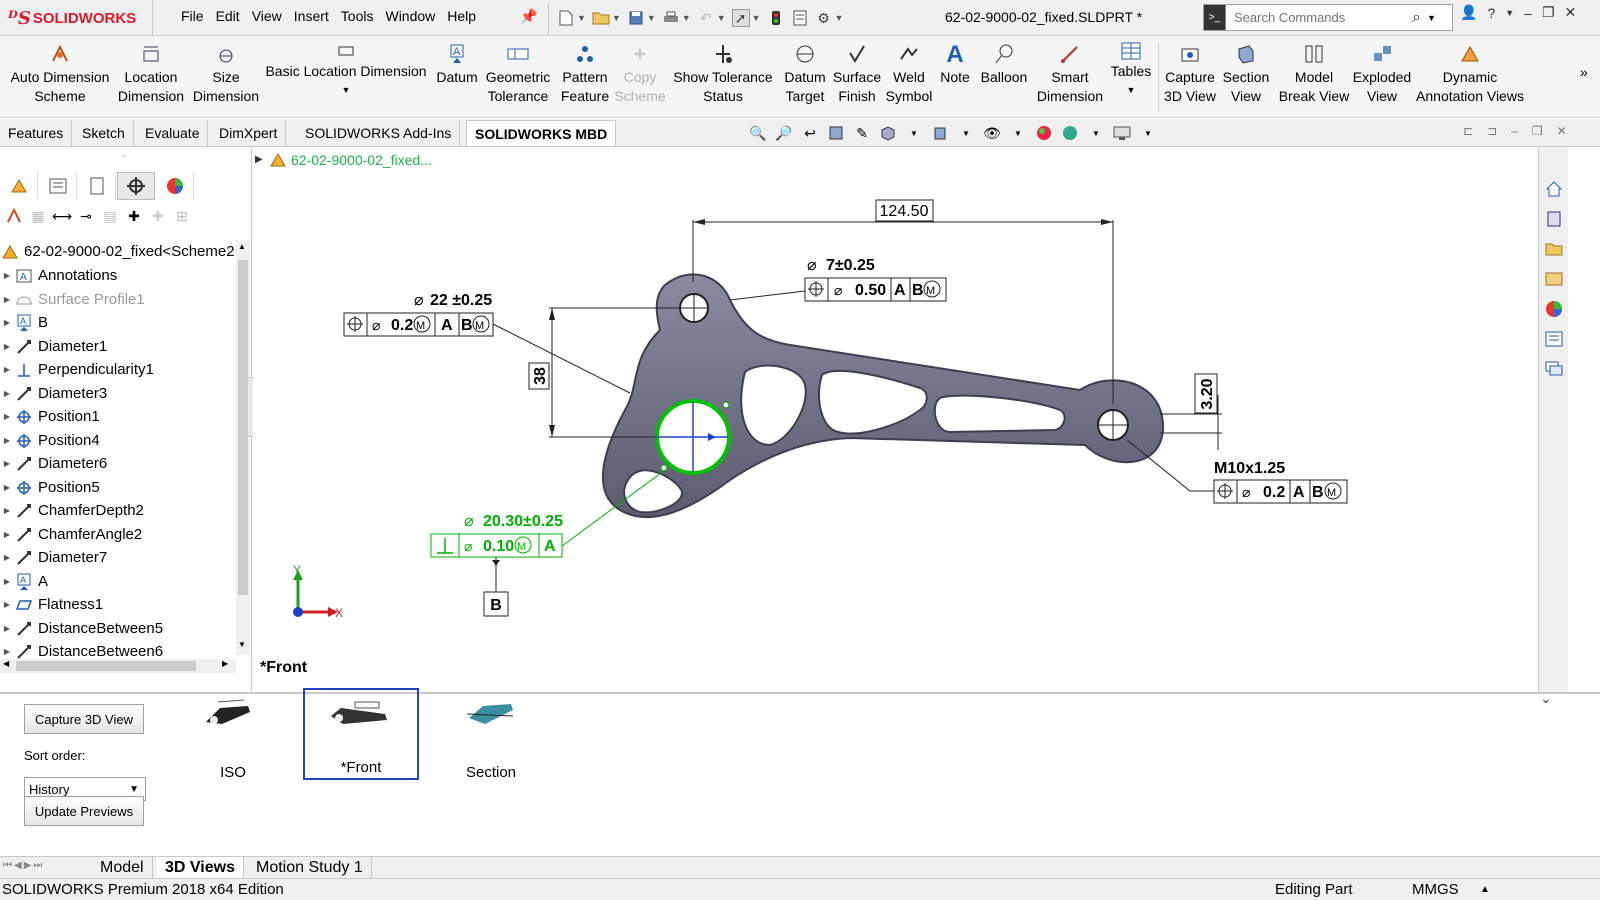 This screenshot has width=1600, height=900. Describe the element at coordinates (346, 70) in the screenshot. I see `basic-location-dimension-button: Basic Location Dimension ▼` at that location.